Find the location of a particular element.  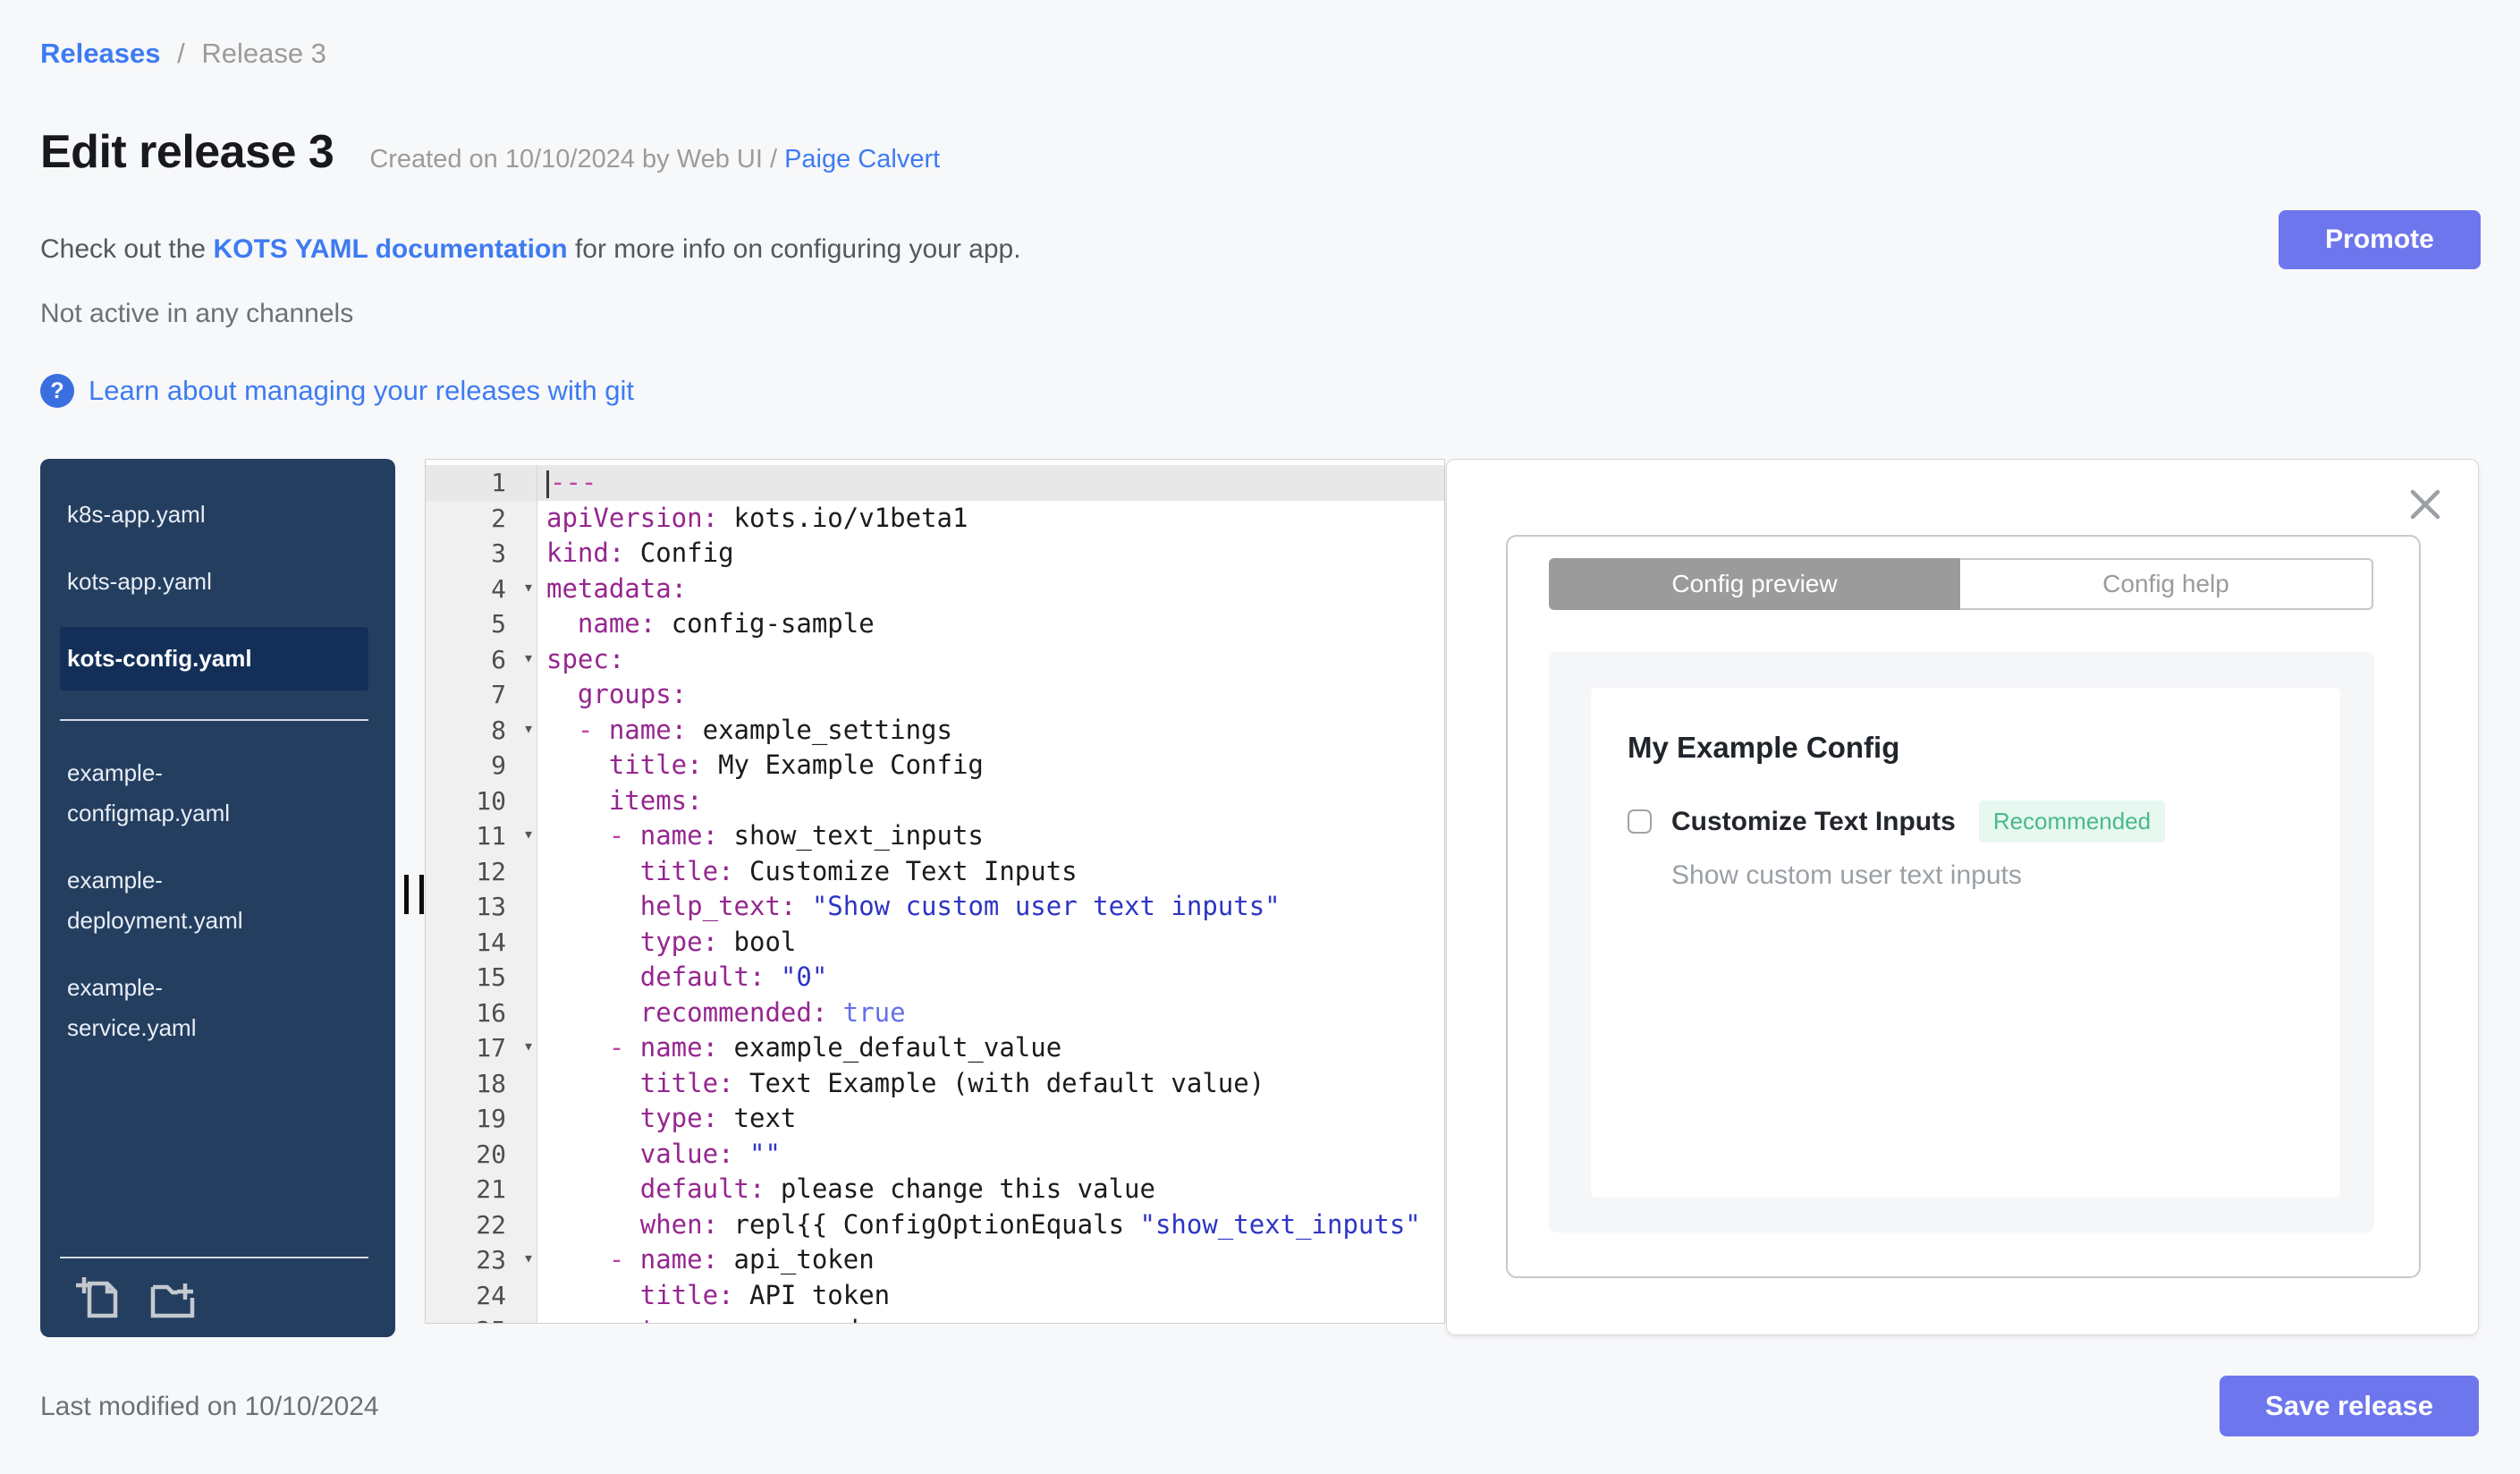

code-line: 25 type: password is located at coordinates (935, 1318).